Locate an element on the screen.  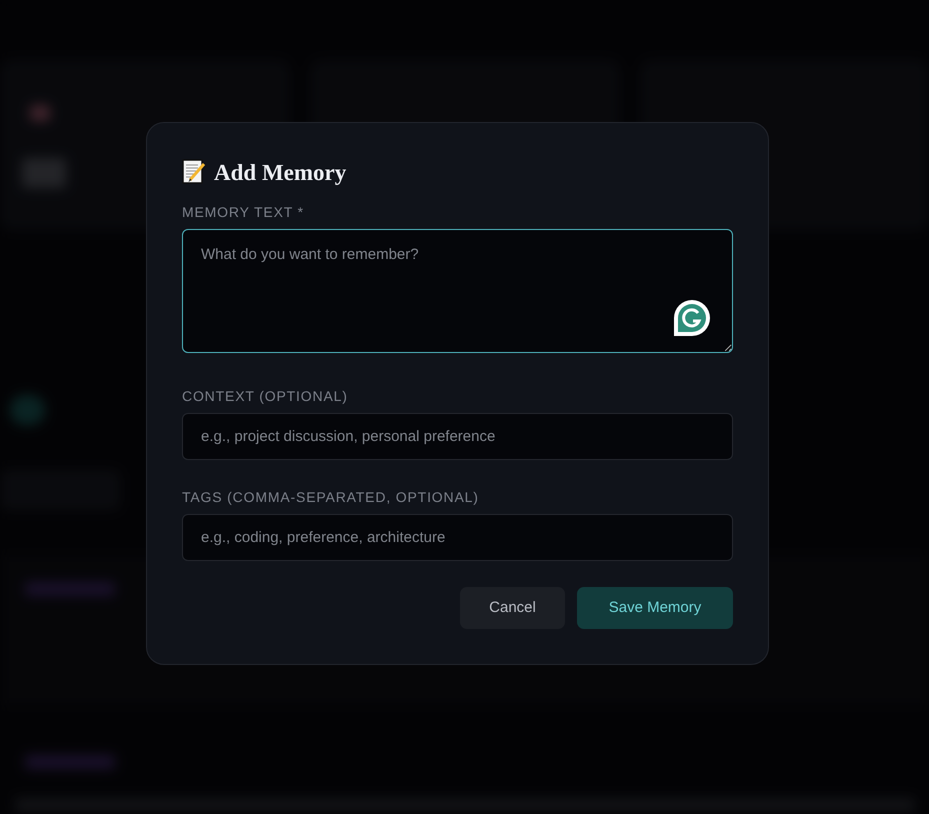
memo-pencil-icon is located at coordinates (194, 172).